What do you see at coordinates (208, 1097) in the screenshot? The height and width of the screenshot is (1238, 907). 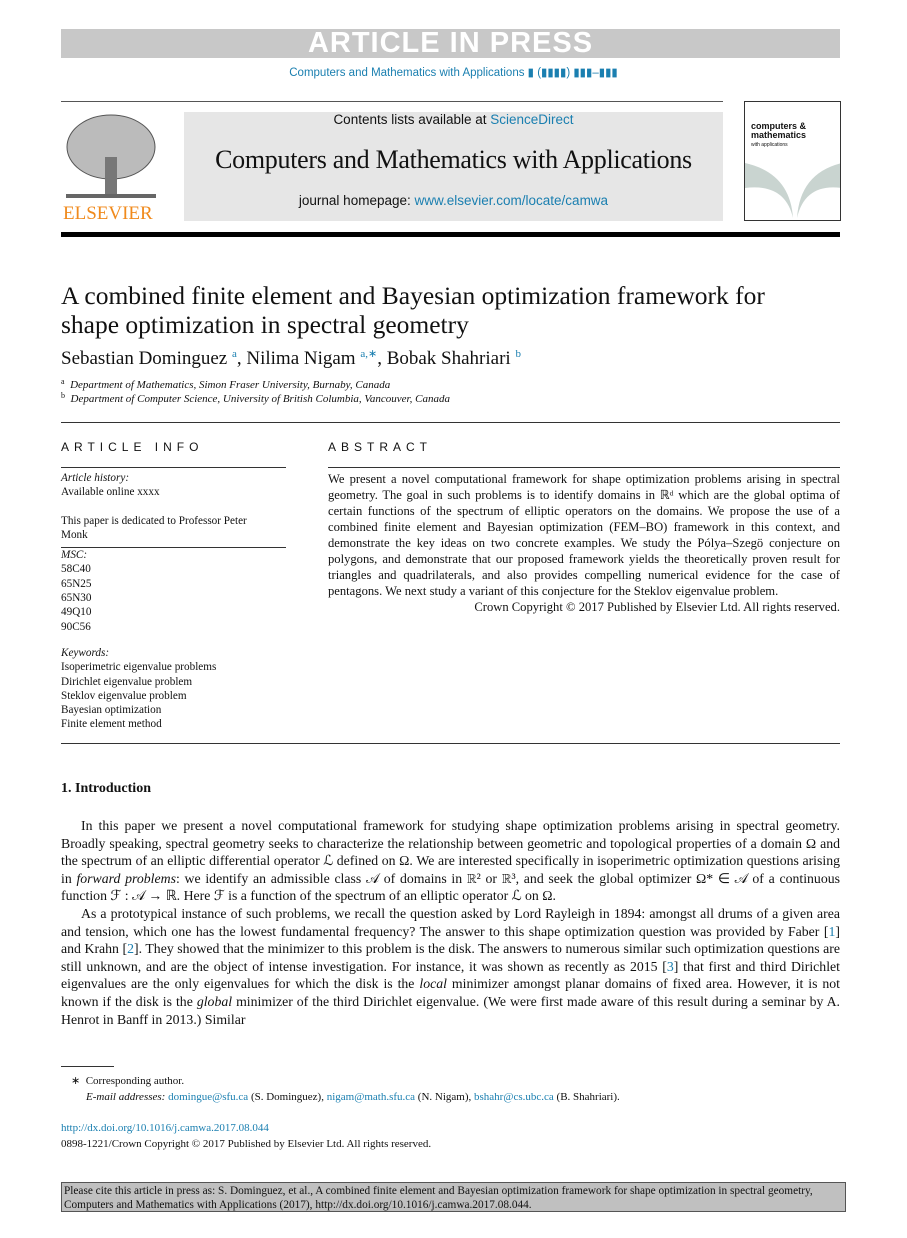 I see `email-link: domingue@sfu.ca` at bounding box center [208, 1097].